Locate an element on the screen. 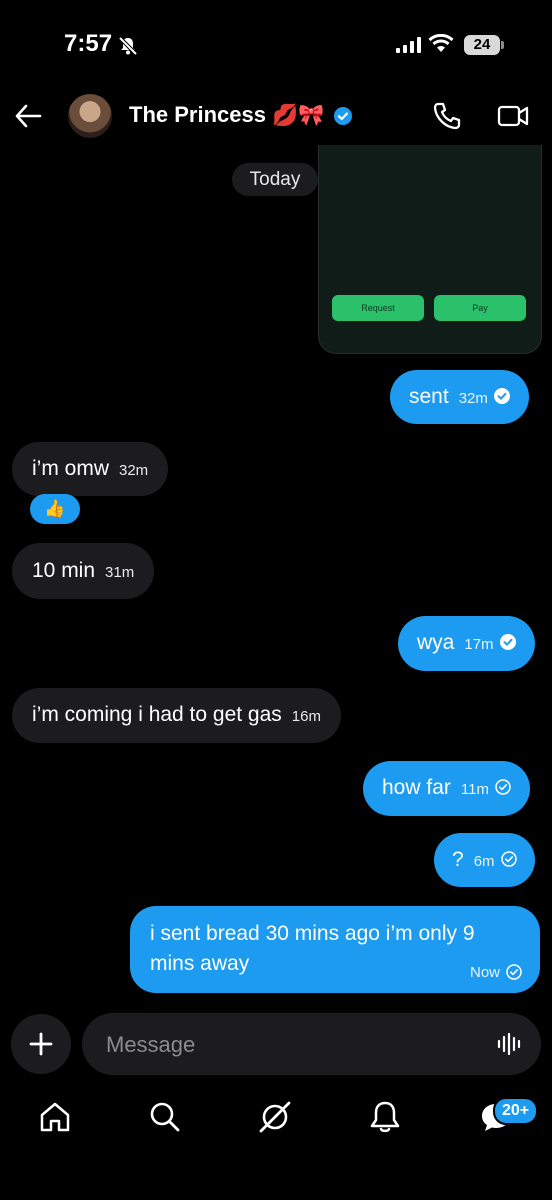  request-button: Request is located at coordinates (378, 308).